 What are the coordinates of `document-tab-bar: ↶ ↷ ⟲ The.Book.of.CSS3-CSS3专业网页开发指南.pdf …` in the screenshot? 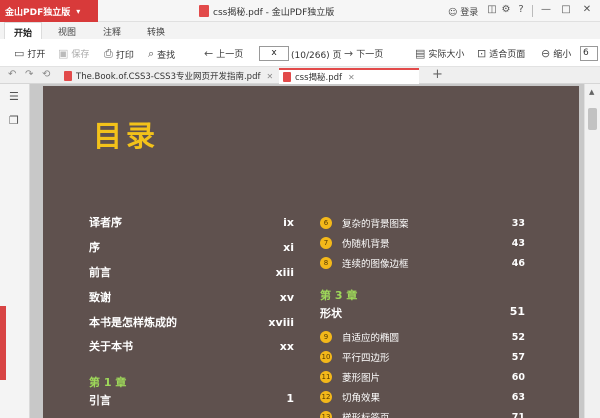 It's located at (300, 75).